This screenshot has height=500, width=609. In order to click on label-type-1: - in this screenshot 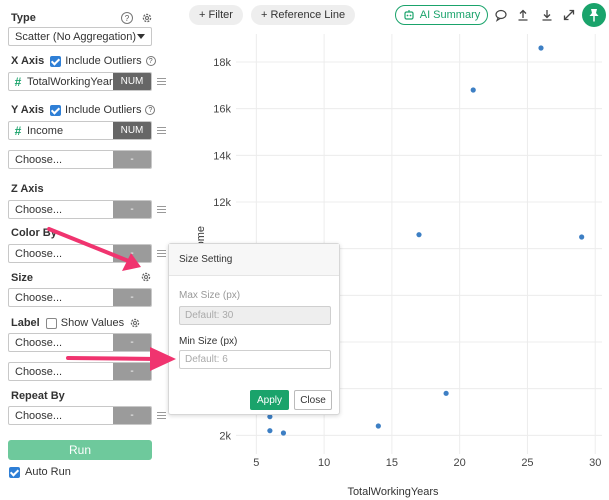, I will do `click(132, 342)`.